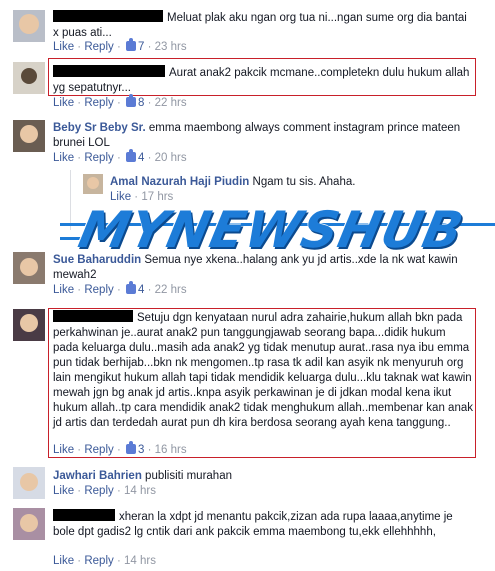 The image size is (495, 571). Describe the element at coordinates (171, 450) in the screenshot. I see `timestamp: 16 hrs` at that location.